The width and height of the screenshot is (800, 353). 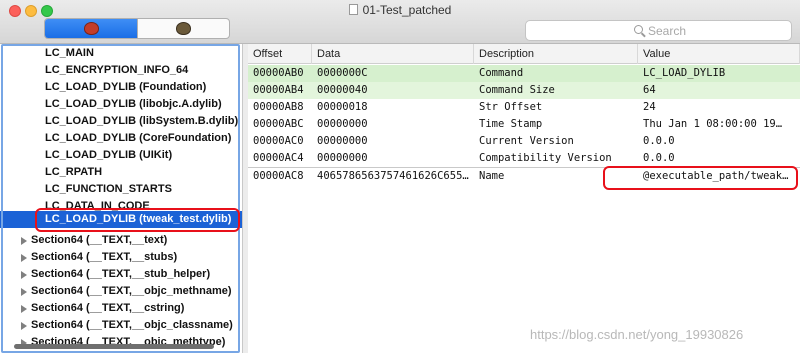 I want to click on table-cell: Command Size, so click(x=517, y=90).